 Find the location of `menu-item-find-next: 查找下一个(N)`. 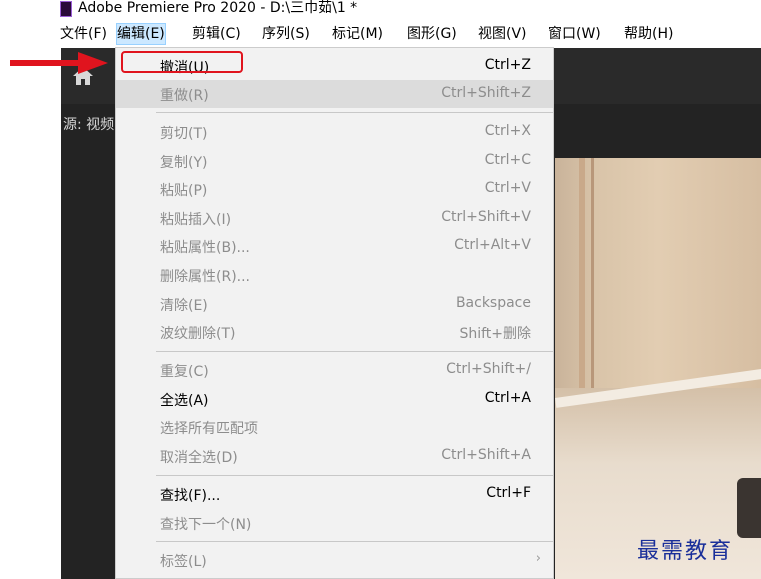

menu-item-find-next: 查找下一个(N) is located at coordinates (334, 523).